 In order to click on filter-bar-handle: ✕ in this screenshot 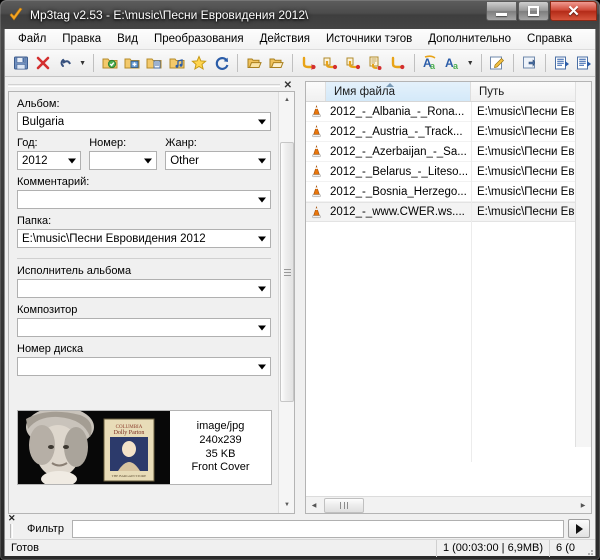, I will do `click(12, 526)`.